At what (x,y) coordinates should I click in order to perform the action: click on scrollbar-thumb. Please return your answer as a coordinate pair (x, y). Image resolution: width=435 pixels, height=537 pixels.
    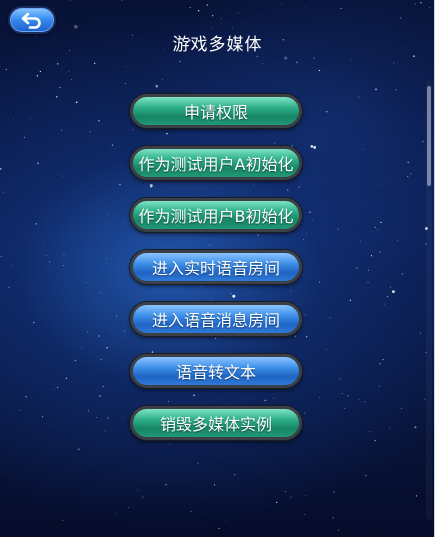
    Looking at the image, I should click on (429, 136).